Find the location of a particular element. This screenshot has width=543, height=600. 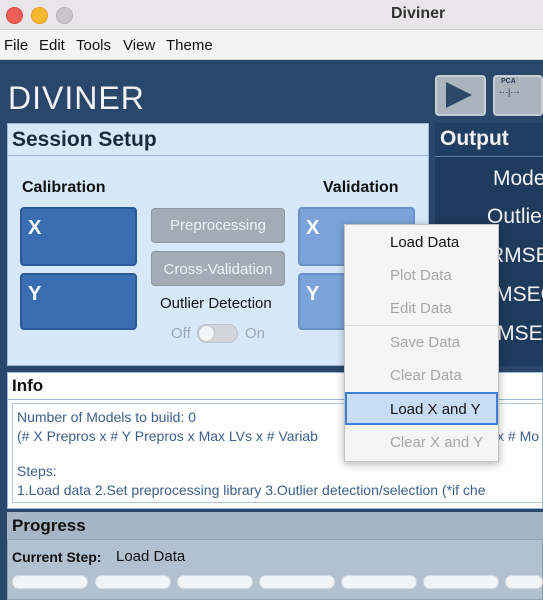

title-bar is located at coordinates (271, 15).